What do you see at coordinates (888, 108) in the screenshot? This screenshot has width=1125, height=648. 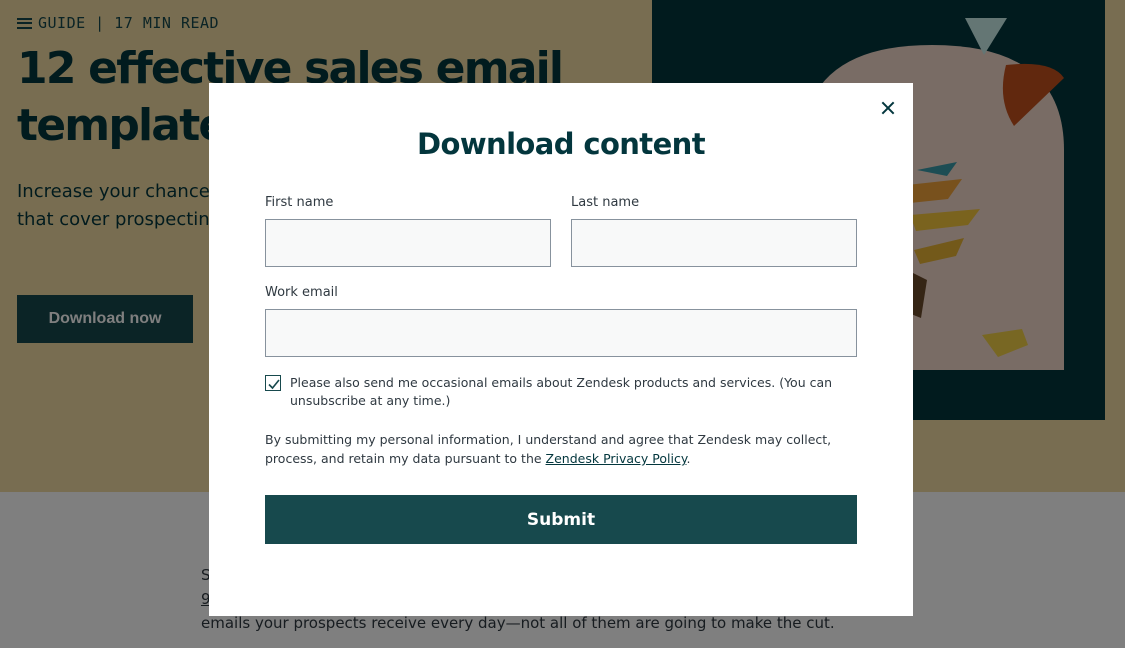 I see `close-icon` at bounding box center [888, 108].